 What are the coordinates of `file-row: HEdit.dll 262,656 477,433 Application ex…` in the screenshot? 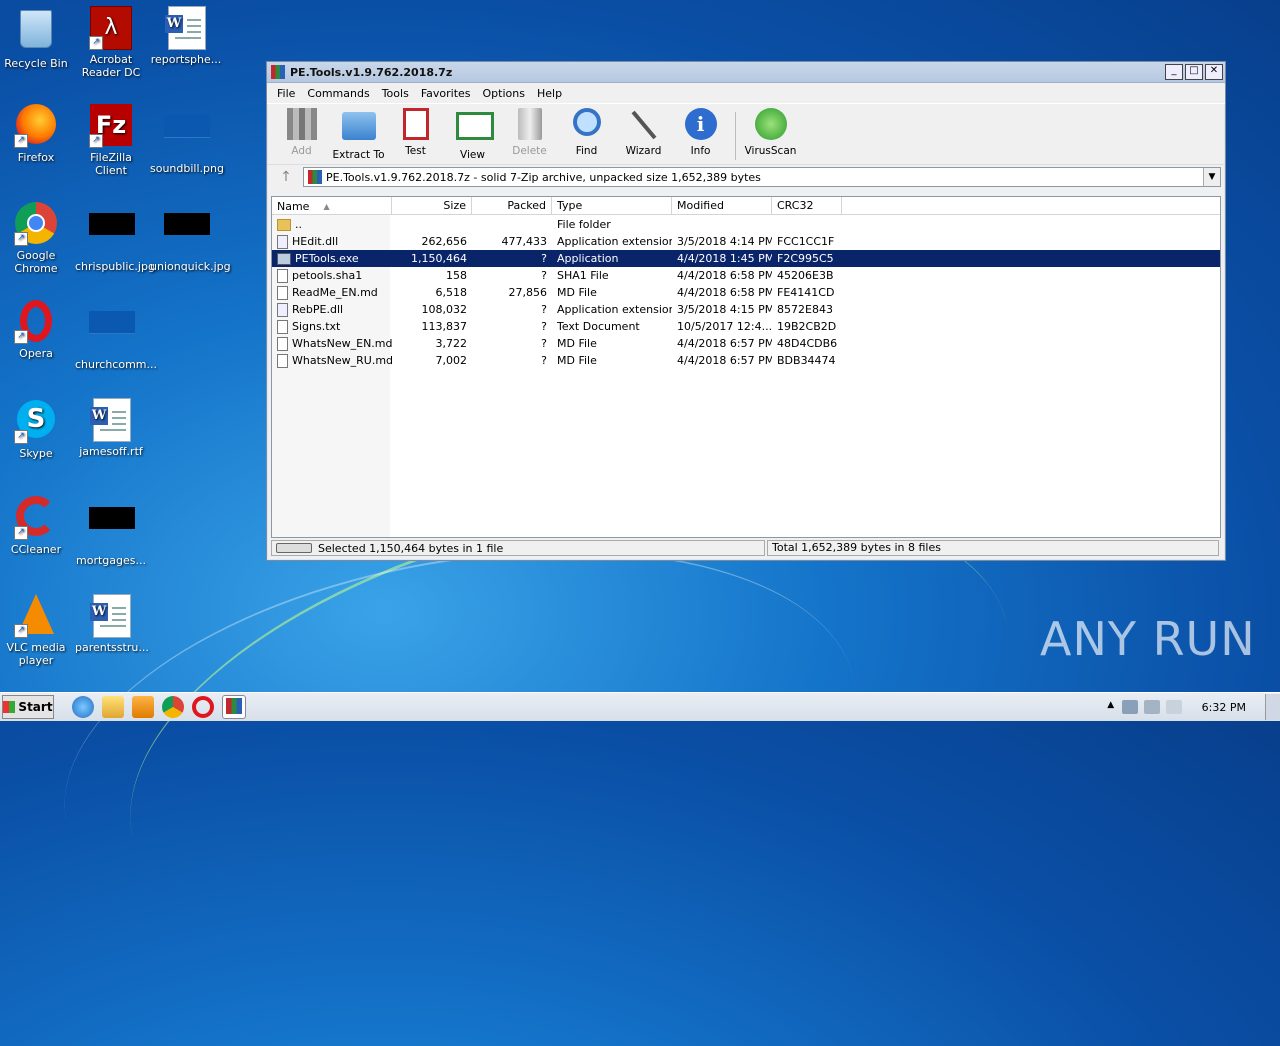 It's located at (746, 241).